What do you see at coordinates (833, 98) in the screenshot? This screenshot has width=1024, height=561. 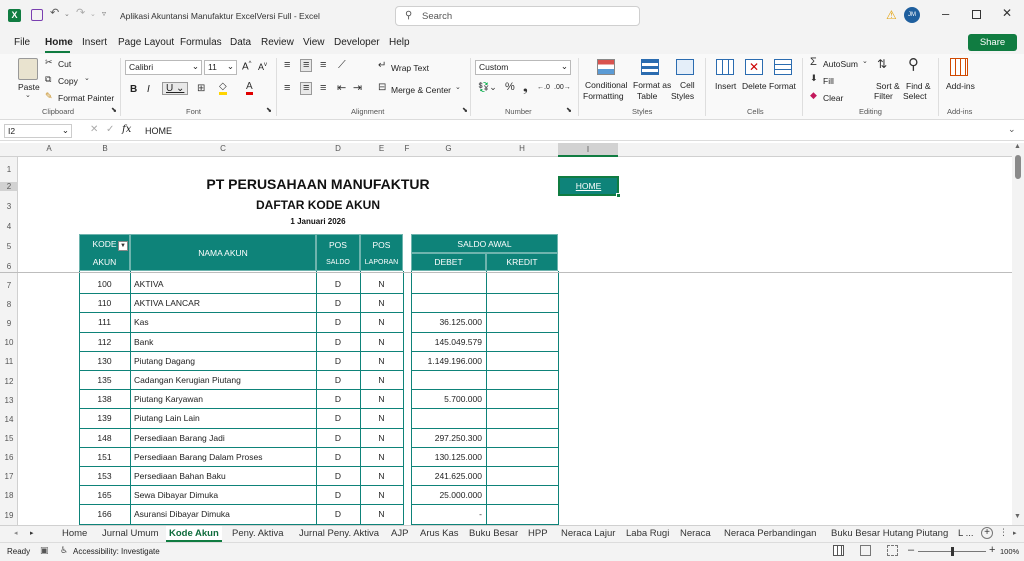 I see `clear-button: Clear` at bounding box center [833, 98].